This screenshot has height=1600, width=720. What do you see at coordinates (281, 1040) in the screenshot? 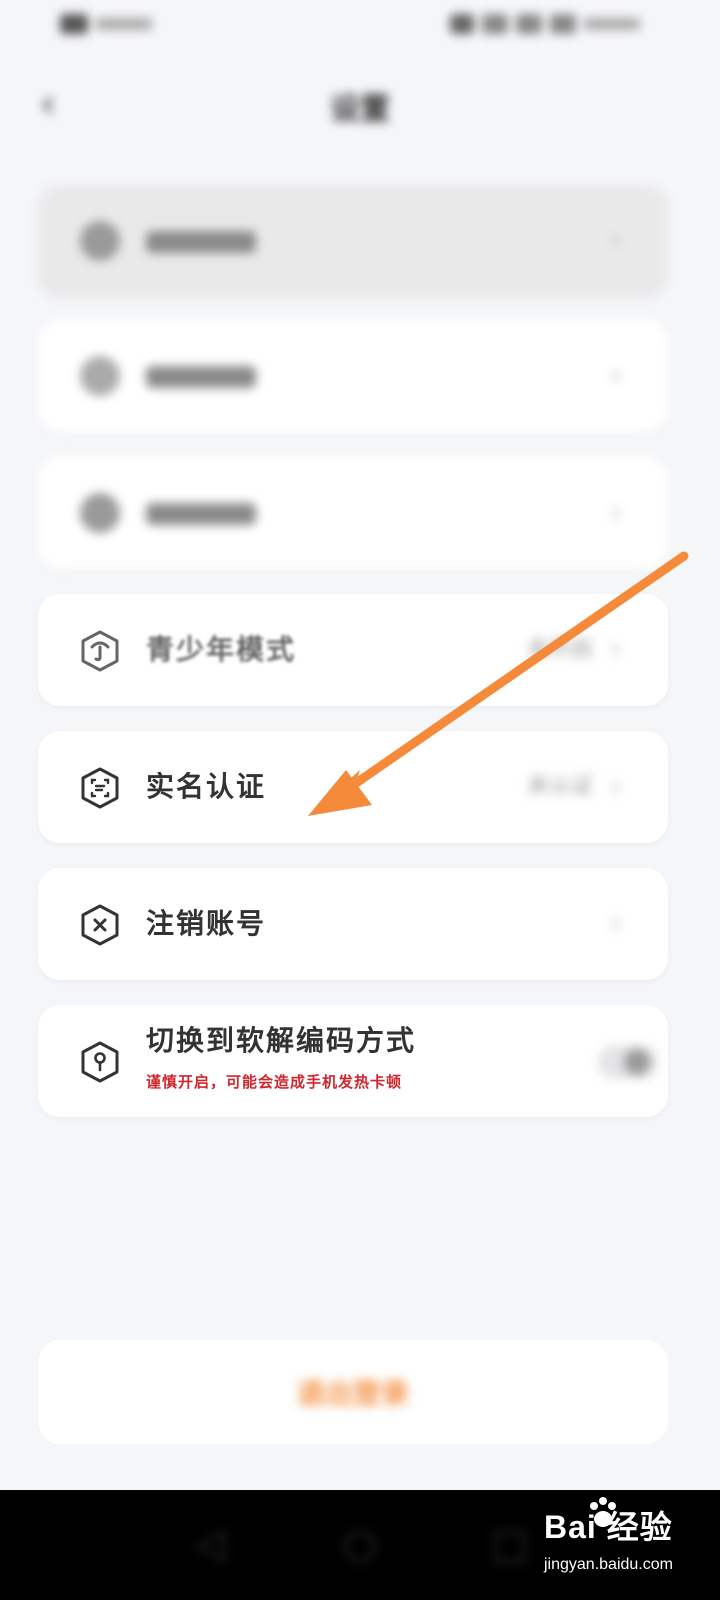
I see `row-label: 切换到软解编码方式` at bounding box center [281, 1040].